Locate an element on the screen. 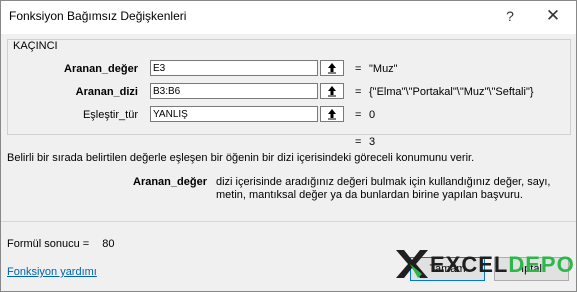 The image size is (577, 292). function-help-link: Fonksiyon yardımı is located at coordinates (52, 272).